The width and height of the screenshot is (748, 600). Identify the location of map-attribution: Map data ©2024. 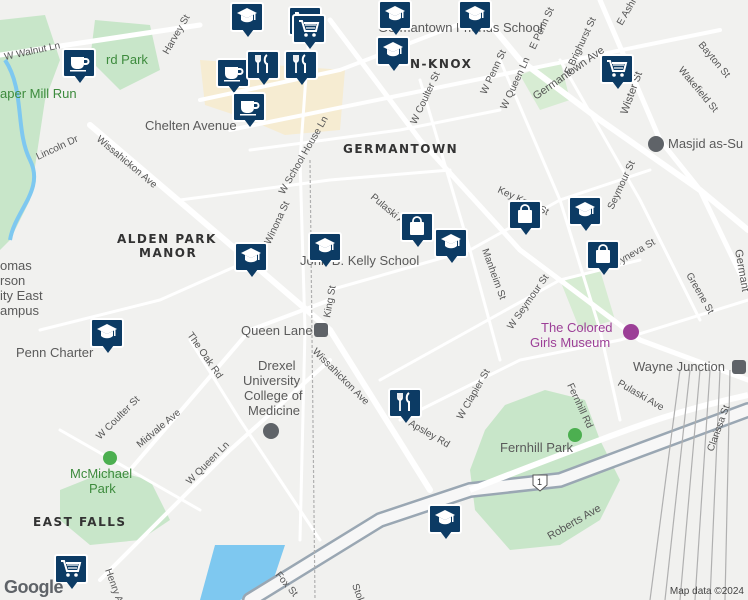
(707, 591).